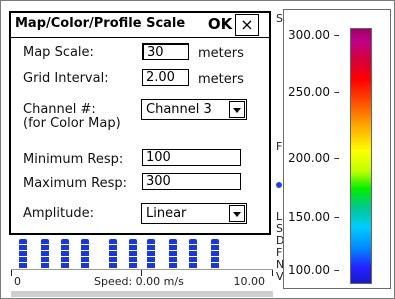 Image resolution: width=395 pixels, height=299 pixels. Describe the element at coordinates (361, 156) in the screenshot. I see `color-gradient-bar` at that location.